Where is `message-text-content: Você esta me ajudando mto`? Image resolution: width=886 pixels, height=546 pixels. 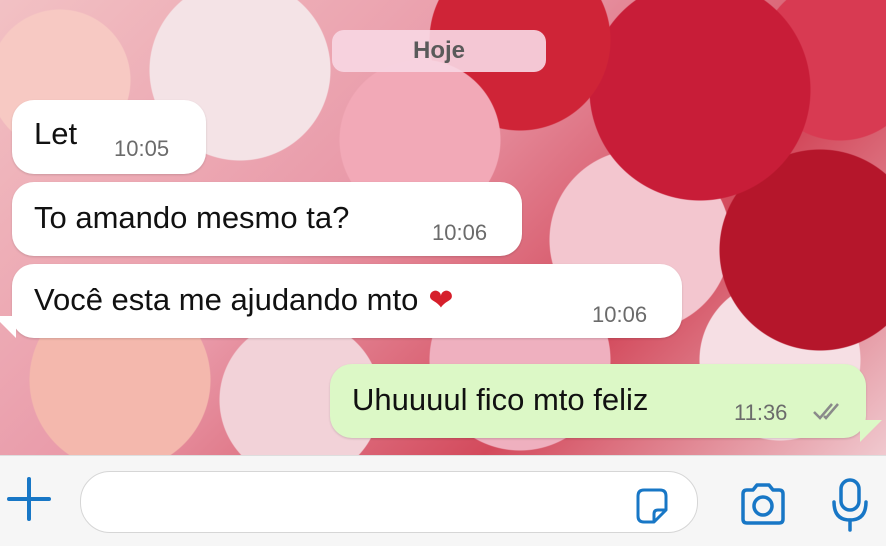 message-text-content: Você esta me ajudando mto is located at coordinates (226, 299).